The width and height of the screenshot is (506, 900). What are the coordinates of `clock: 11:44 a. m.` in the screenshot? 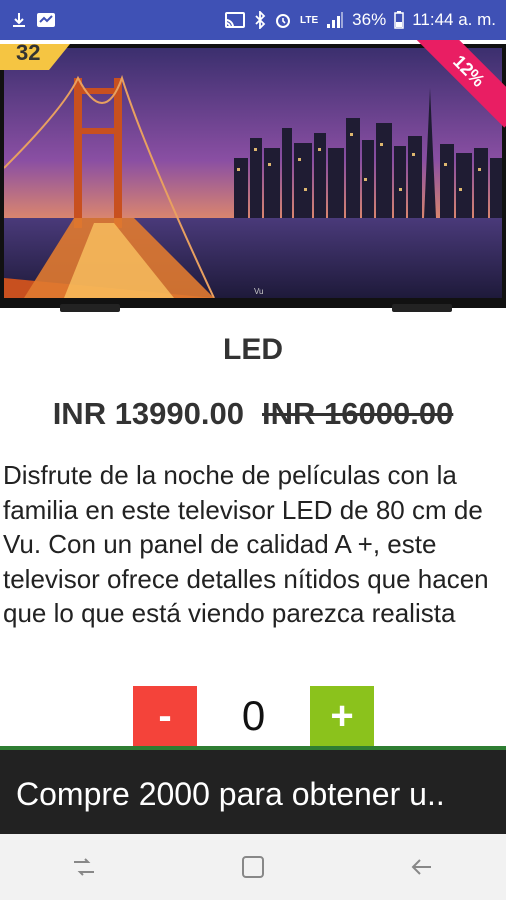 It's located at (454, 19).